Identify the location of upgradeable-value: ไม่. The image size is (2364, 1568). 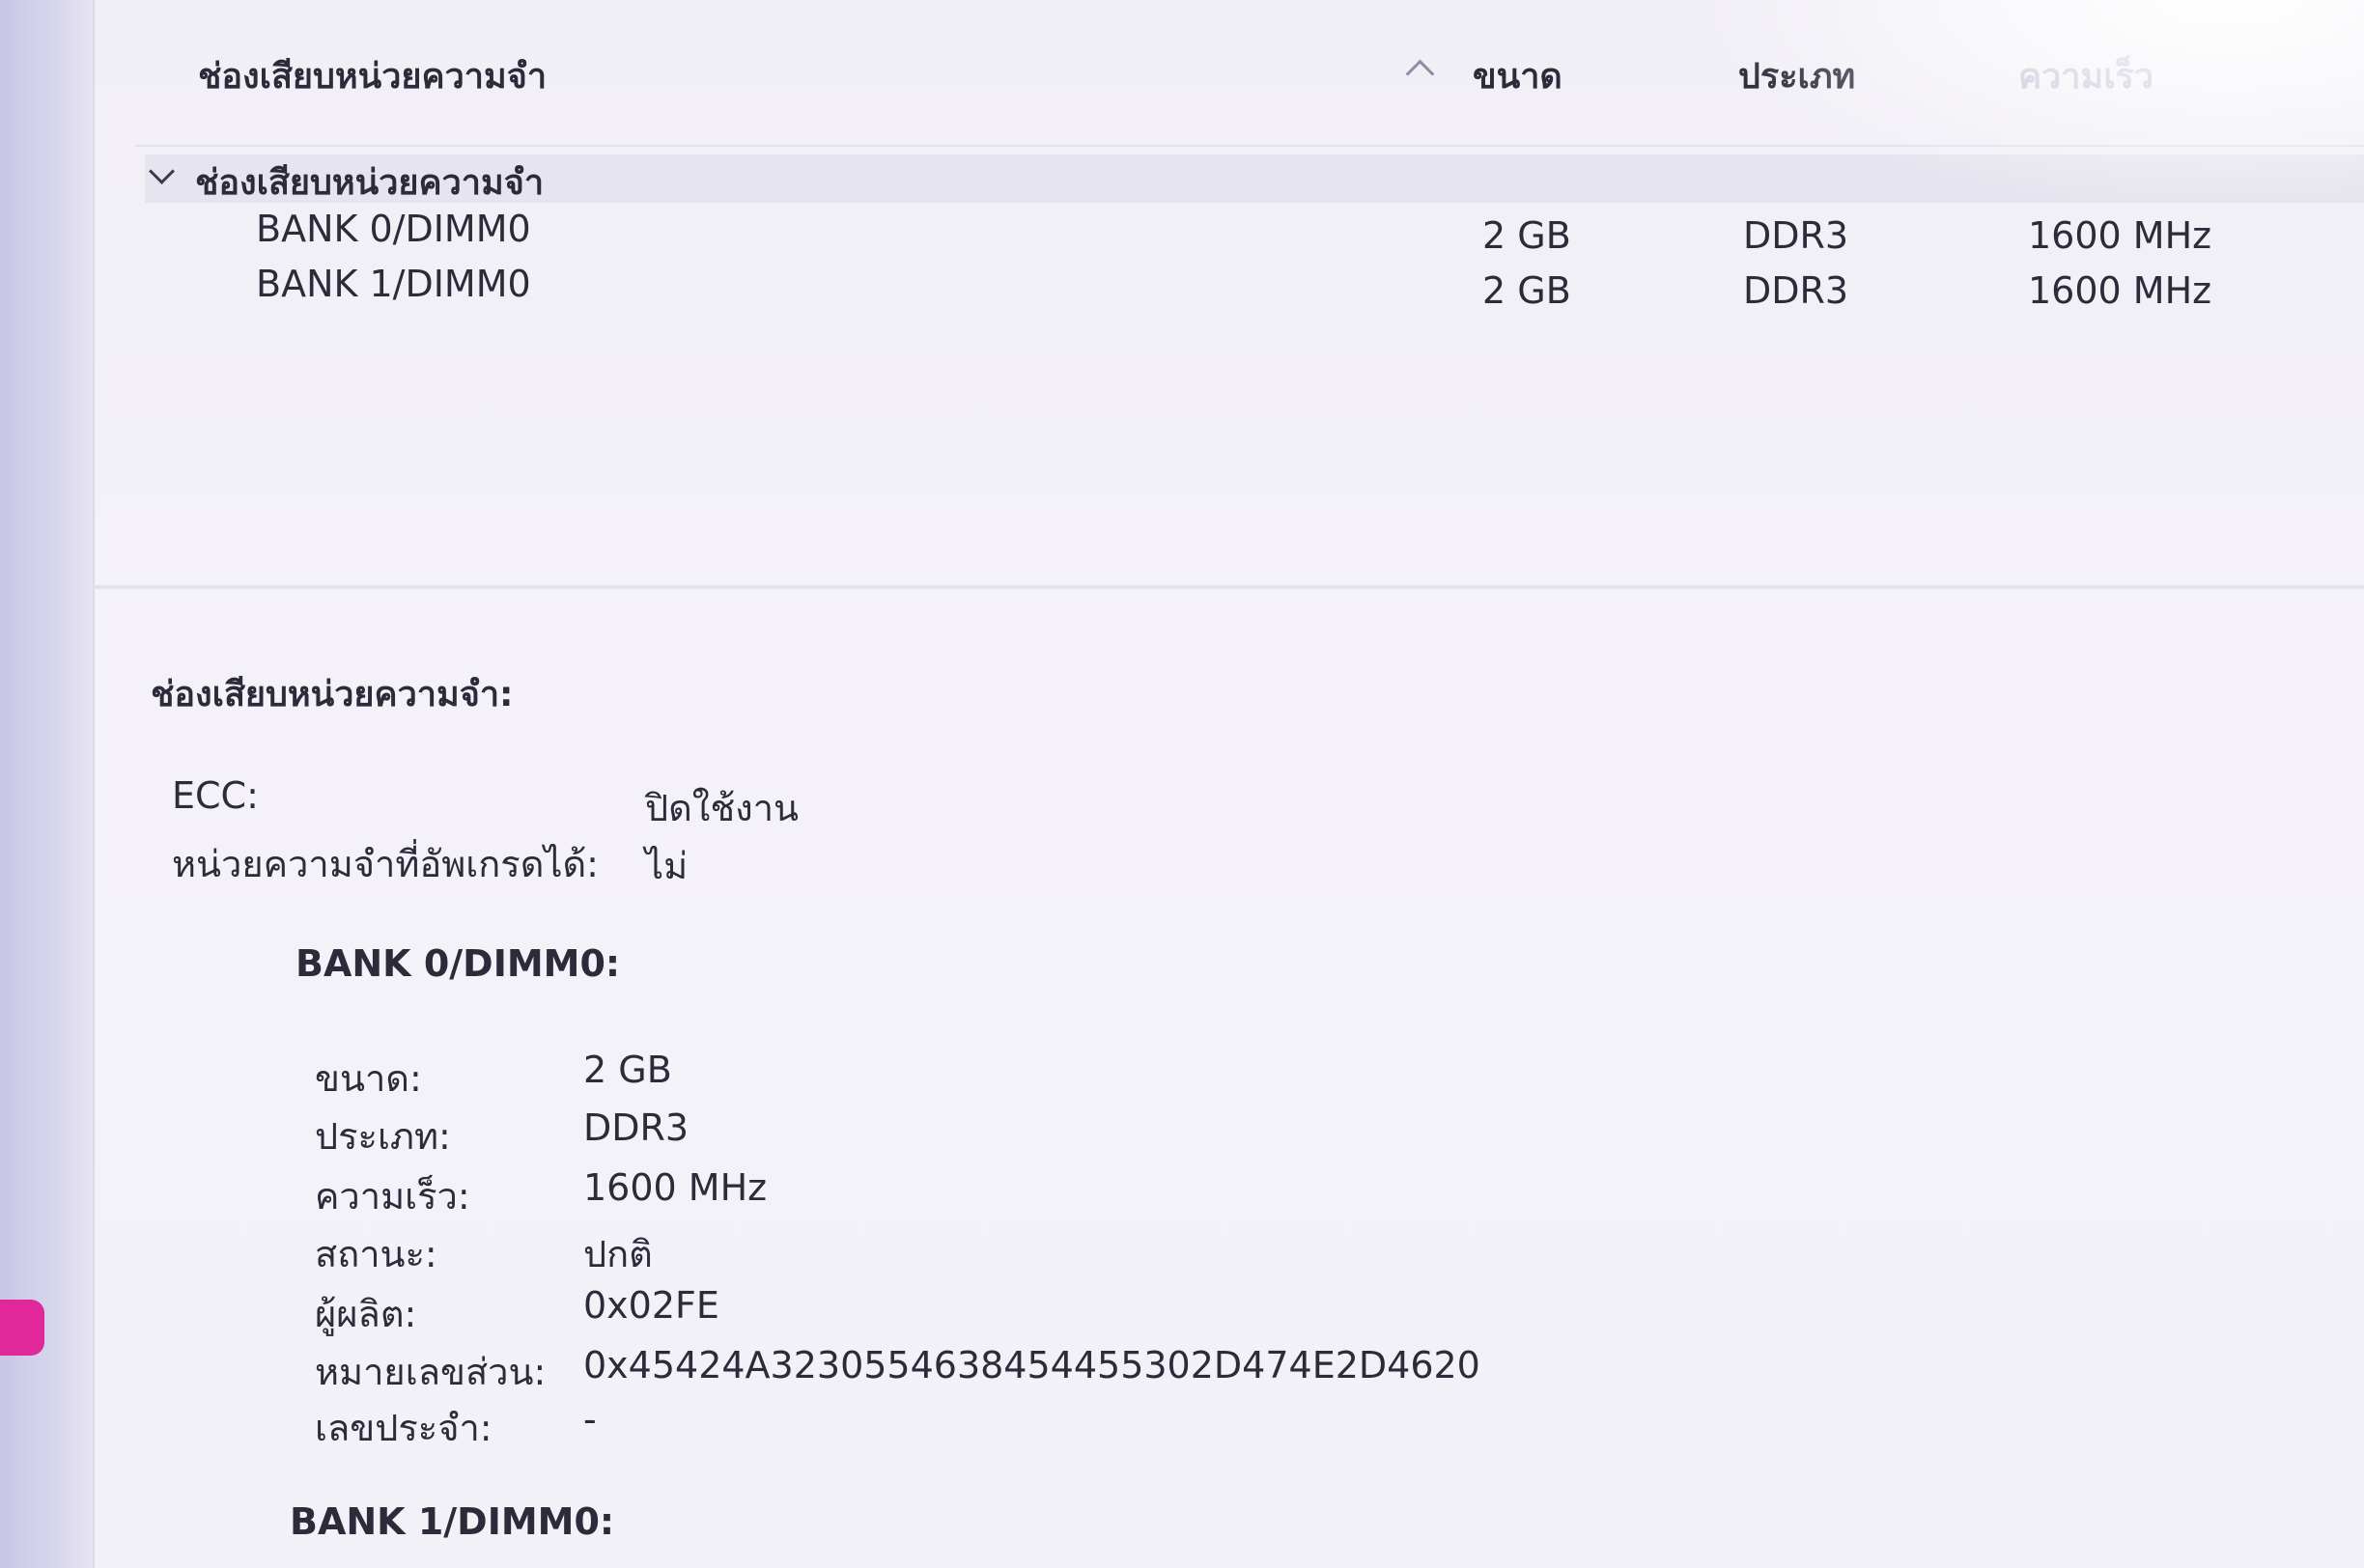
(667, 866).